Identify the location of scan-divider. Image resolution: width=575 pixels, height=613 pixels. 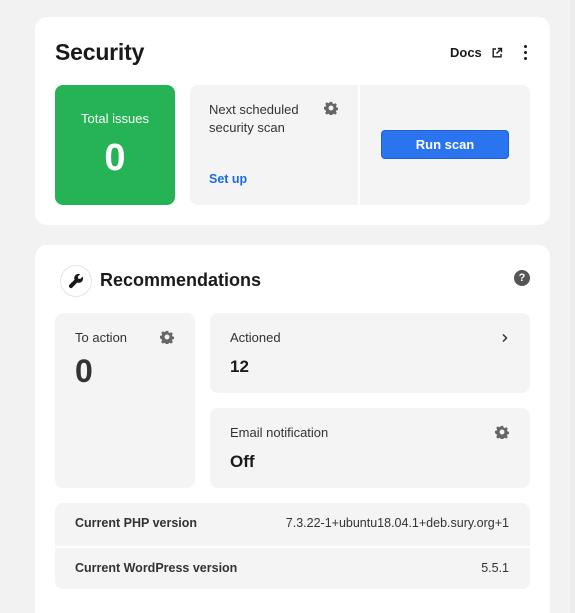
(359, 145).